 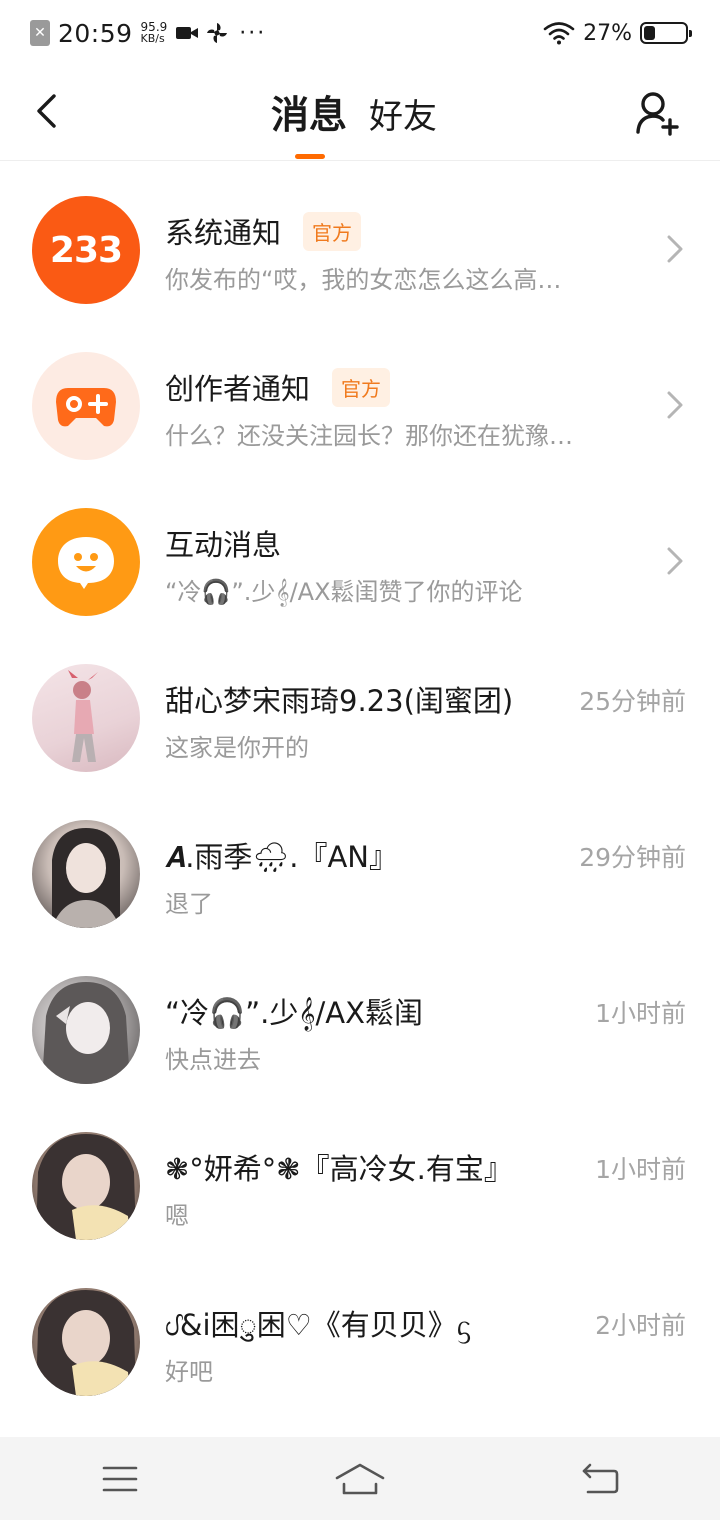 I want to click on app-logo-233-icon: 233, so click(x=86, y=250).